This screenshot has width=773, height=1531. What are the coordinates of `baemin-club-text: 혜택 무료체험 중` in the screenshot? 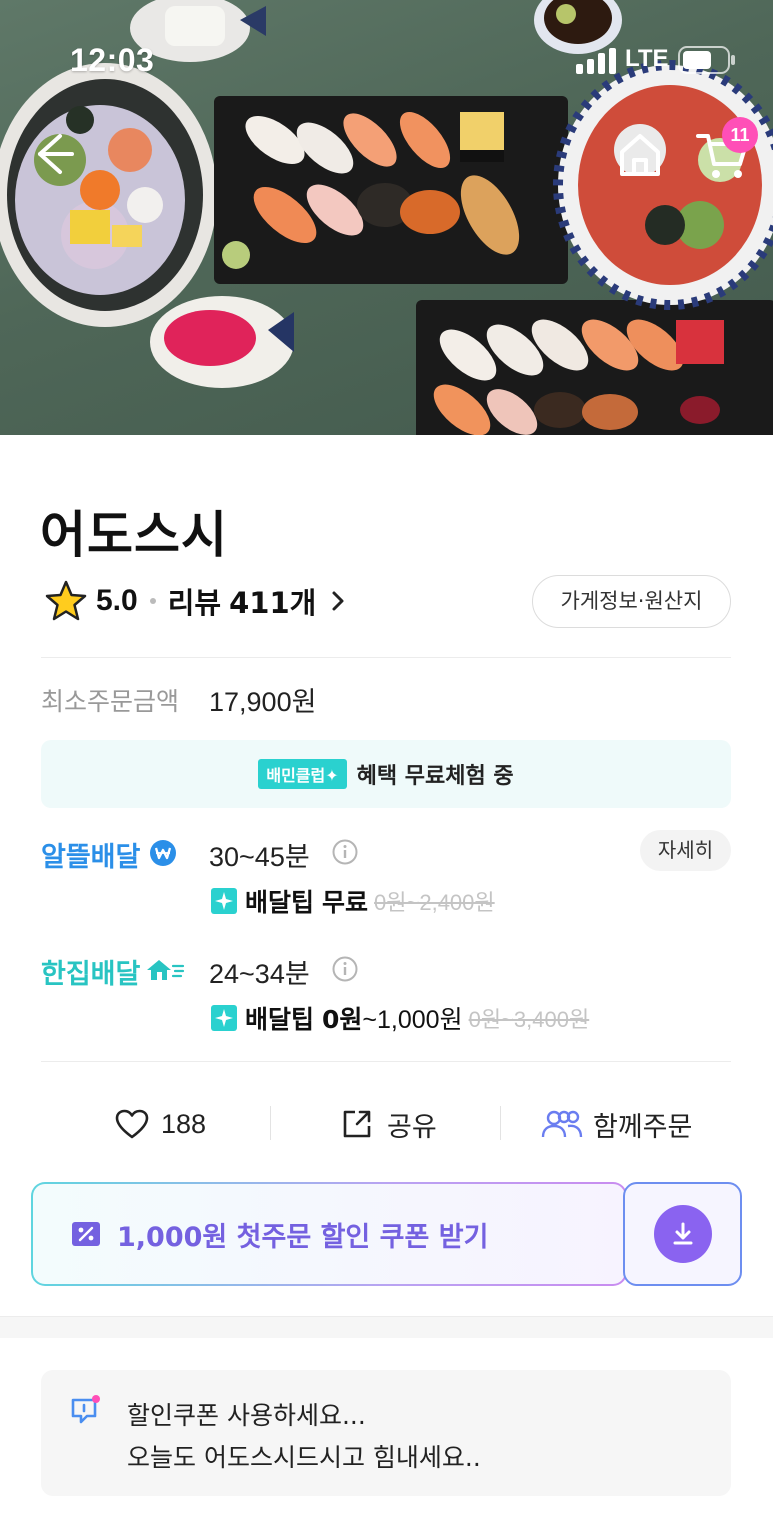 It's located at (435, 776).